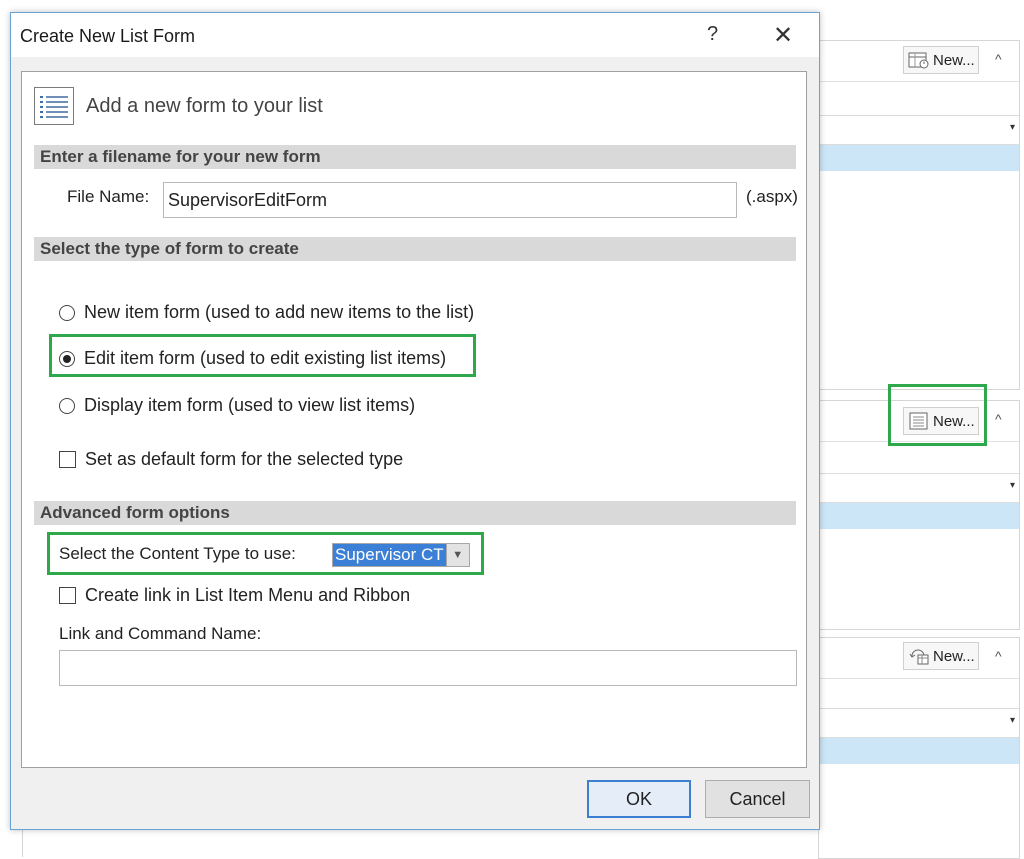 This screenshot has height=859, width=1024. What do you see at coordinates (415, 513) in the screenshot?
I see `advanced-section-header: Advanced form options` at bounding box center [415, 513].